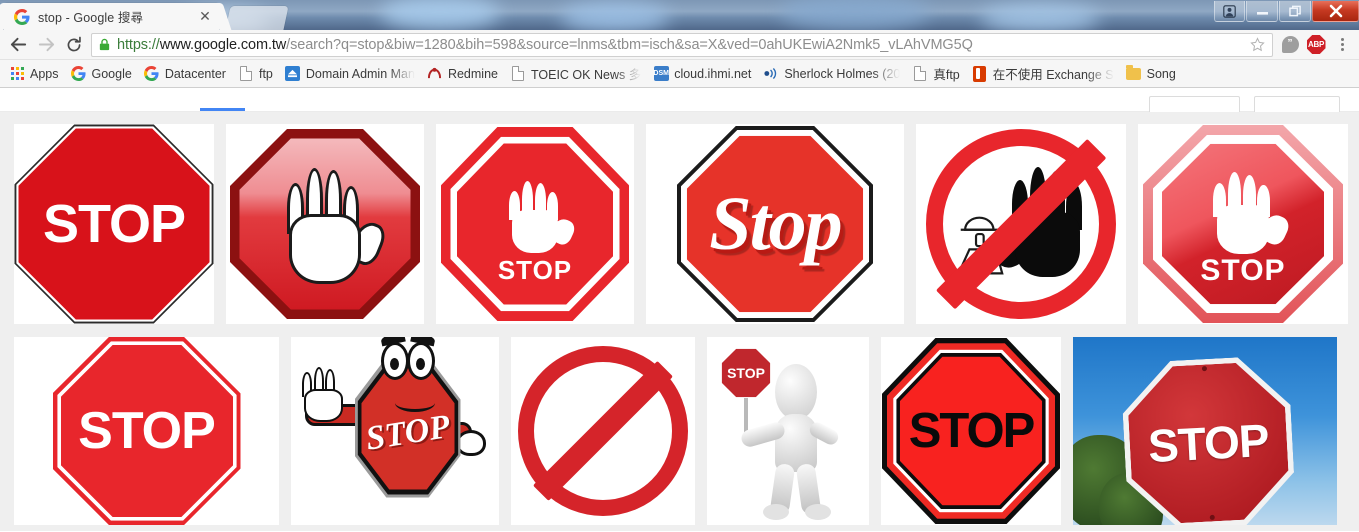  I want to click on blue-square-icon, so click(293, 74).